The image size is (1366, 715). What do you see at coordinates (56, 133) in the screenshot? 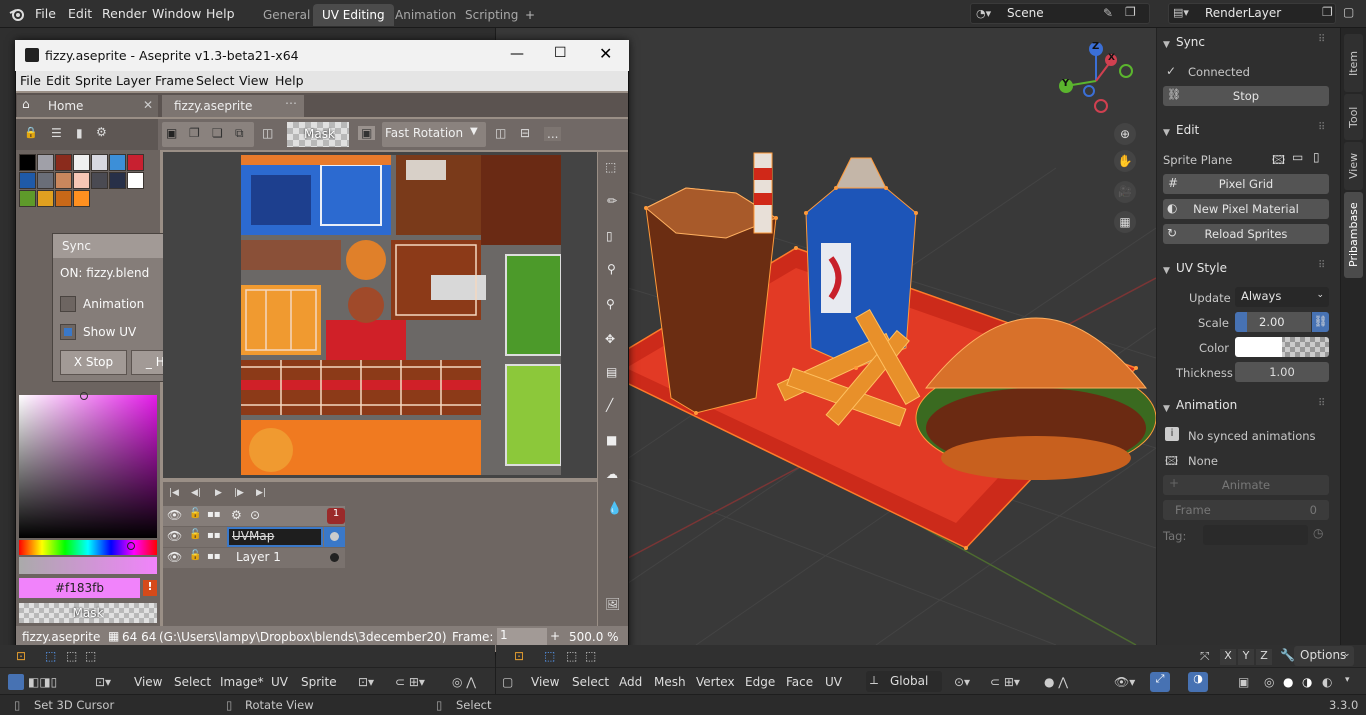
I see `sort-icon: ☰` at bounding box center [56, 133].